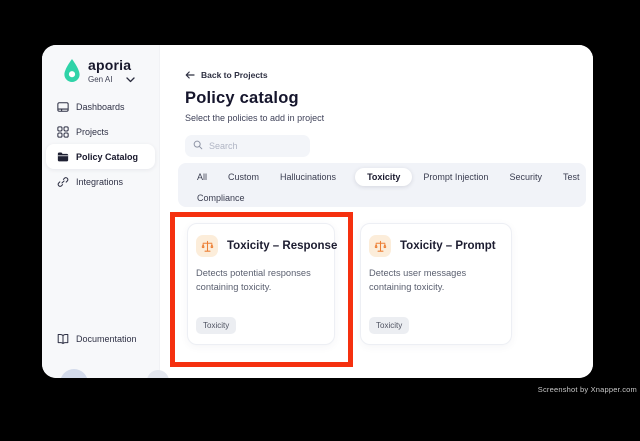 This screenshot has height=441, width=640. What do you see at coordinates (131, 79) in the screenshot?
I see `chevron-down-icon` at bounding box center [131, 79].